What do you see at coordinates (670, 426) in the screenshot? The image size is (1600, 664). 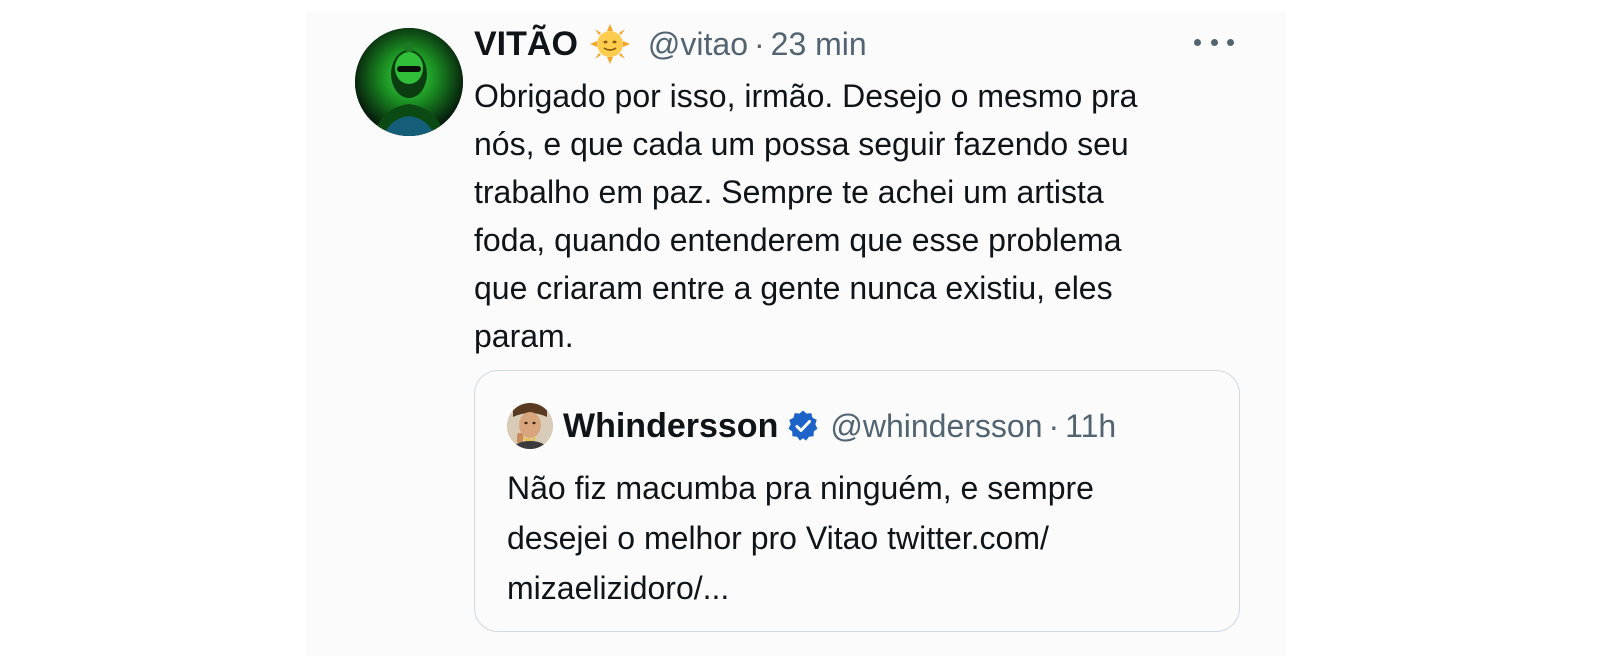 I see `quoted-author-display-name: Whindersson` at bounding box center [670, 426].